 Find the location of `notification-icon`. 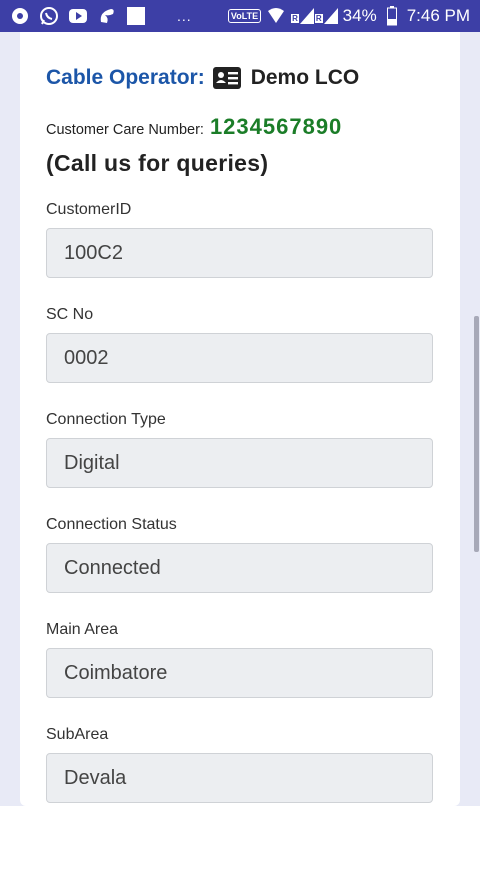

notification-icon is located at coordinates (136, 16).